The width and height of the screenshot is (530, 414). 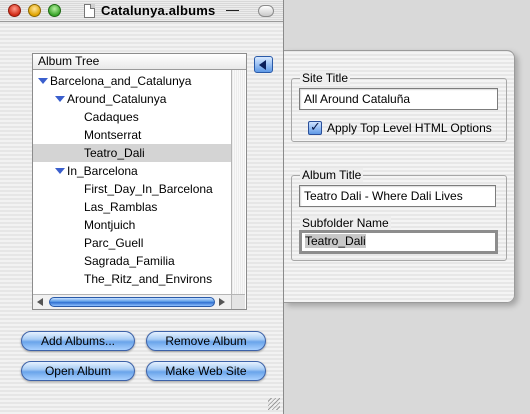 What do you see at coordinates (148, 189) in the screenshot?
I see `tree-row-label: First_Day_In_Barcelona` at bounding box center [148, 189].